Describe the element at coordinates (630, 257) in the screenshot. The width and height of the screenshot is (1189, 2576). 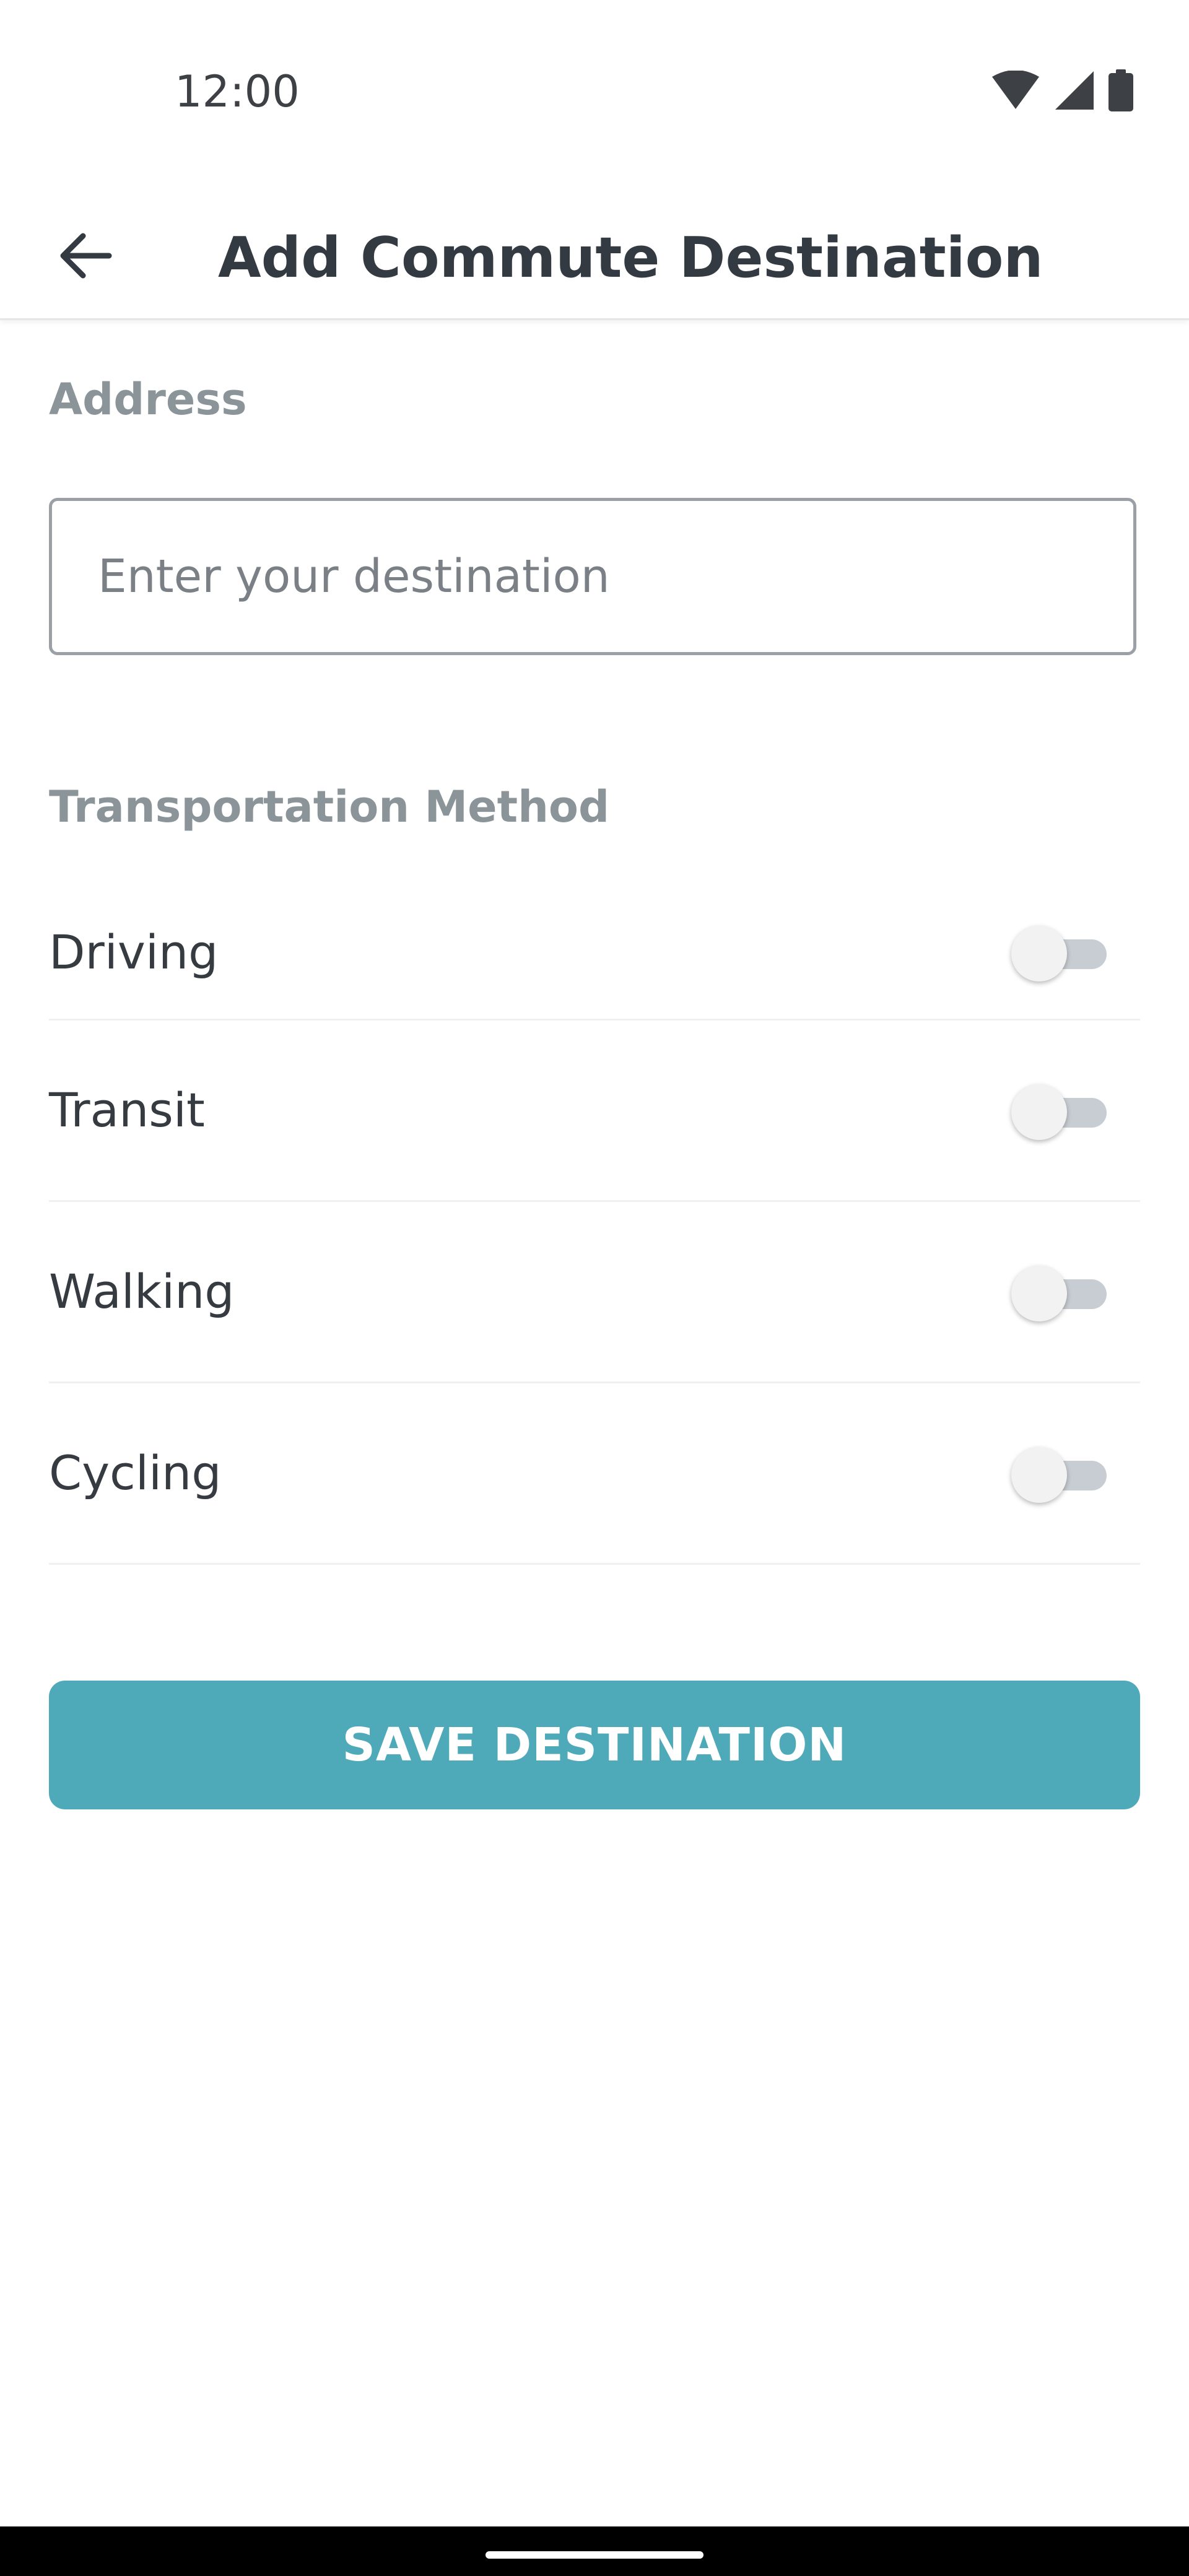
I see `page-title: Add Commute Destination` at that location.